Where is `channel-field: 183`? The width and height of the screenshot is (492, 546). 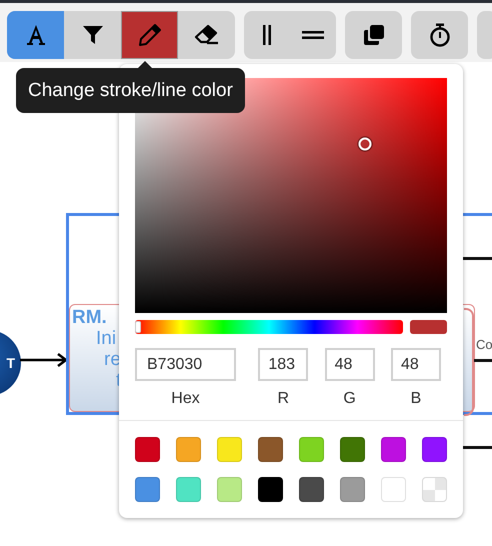
channel-field: 183 is located at coordinates (283, 364).